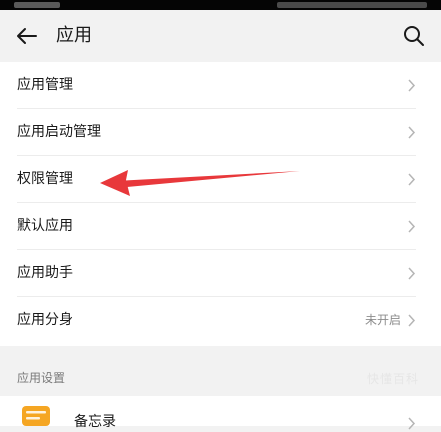  I want to click on section-header-app-settings: 应用设置, so click(41, 378).